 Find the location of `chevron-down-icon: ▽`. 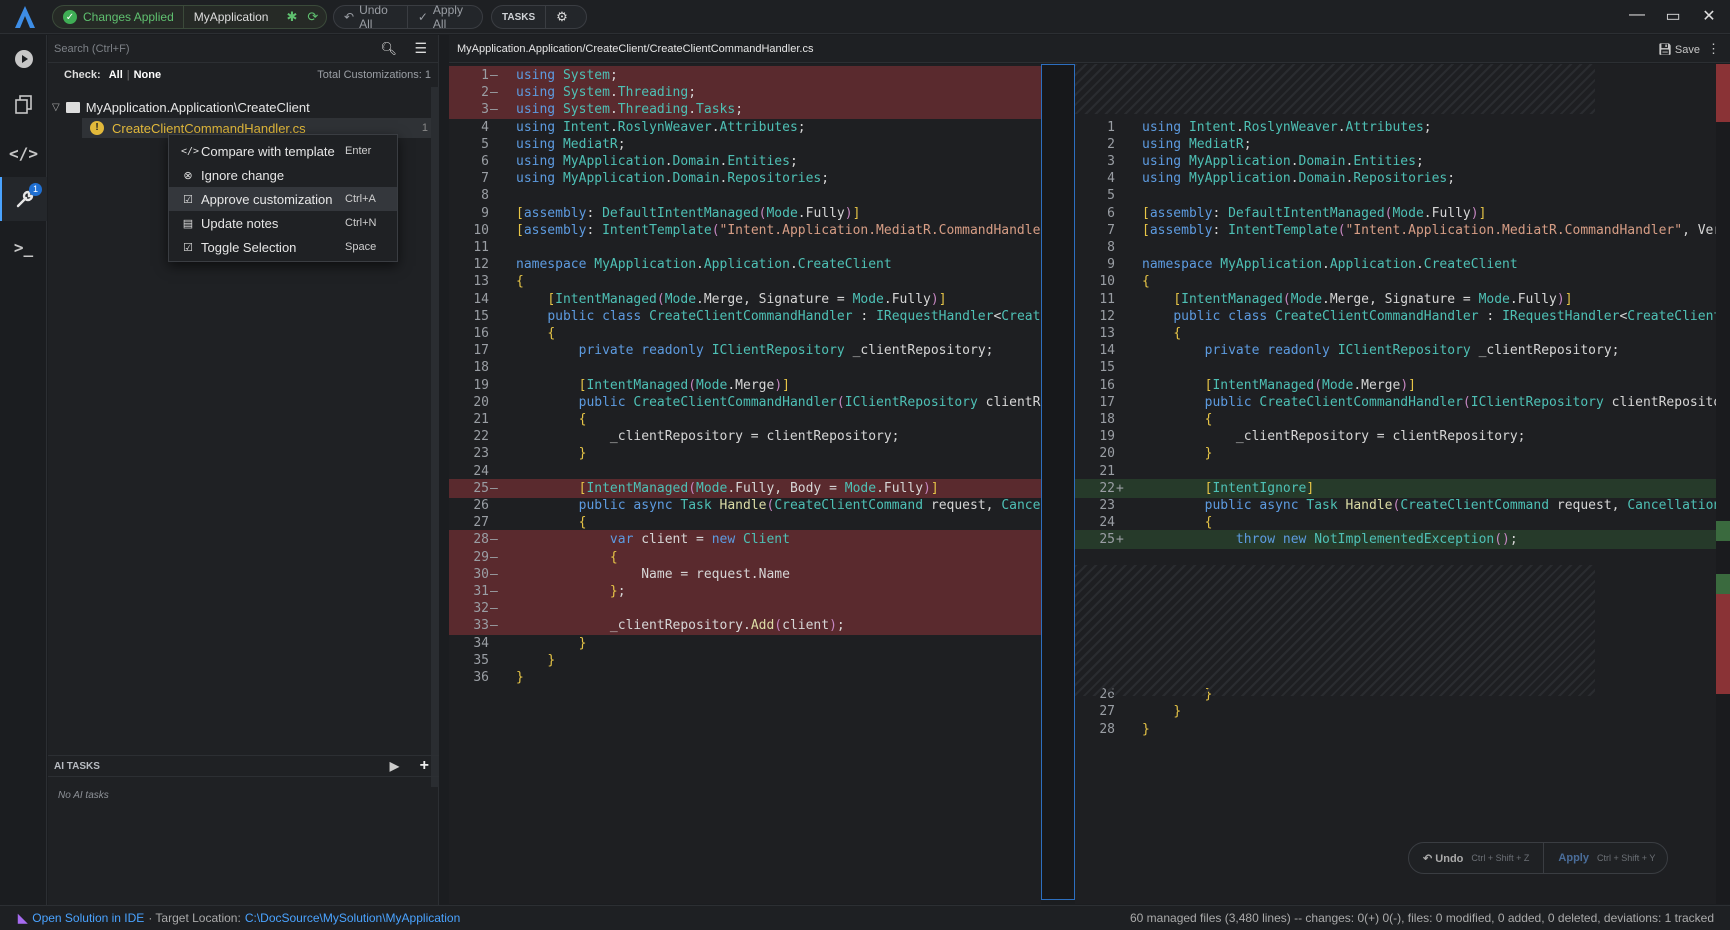

chevron-down-icon: ▽ is located at coordinates (56, 107).